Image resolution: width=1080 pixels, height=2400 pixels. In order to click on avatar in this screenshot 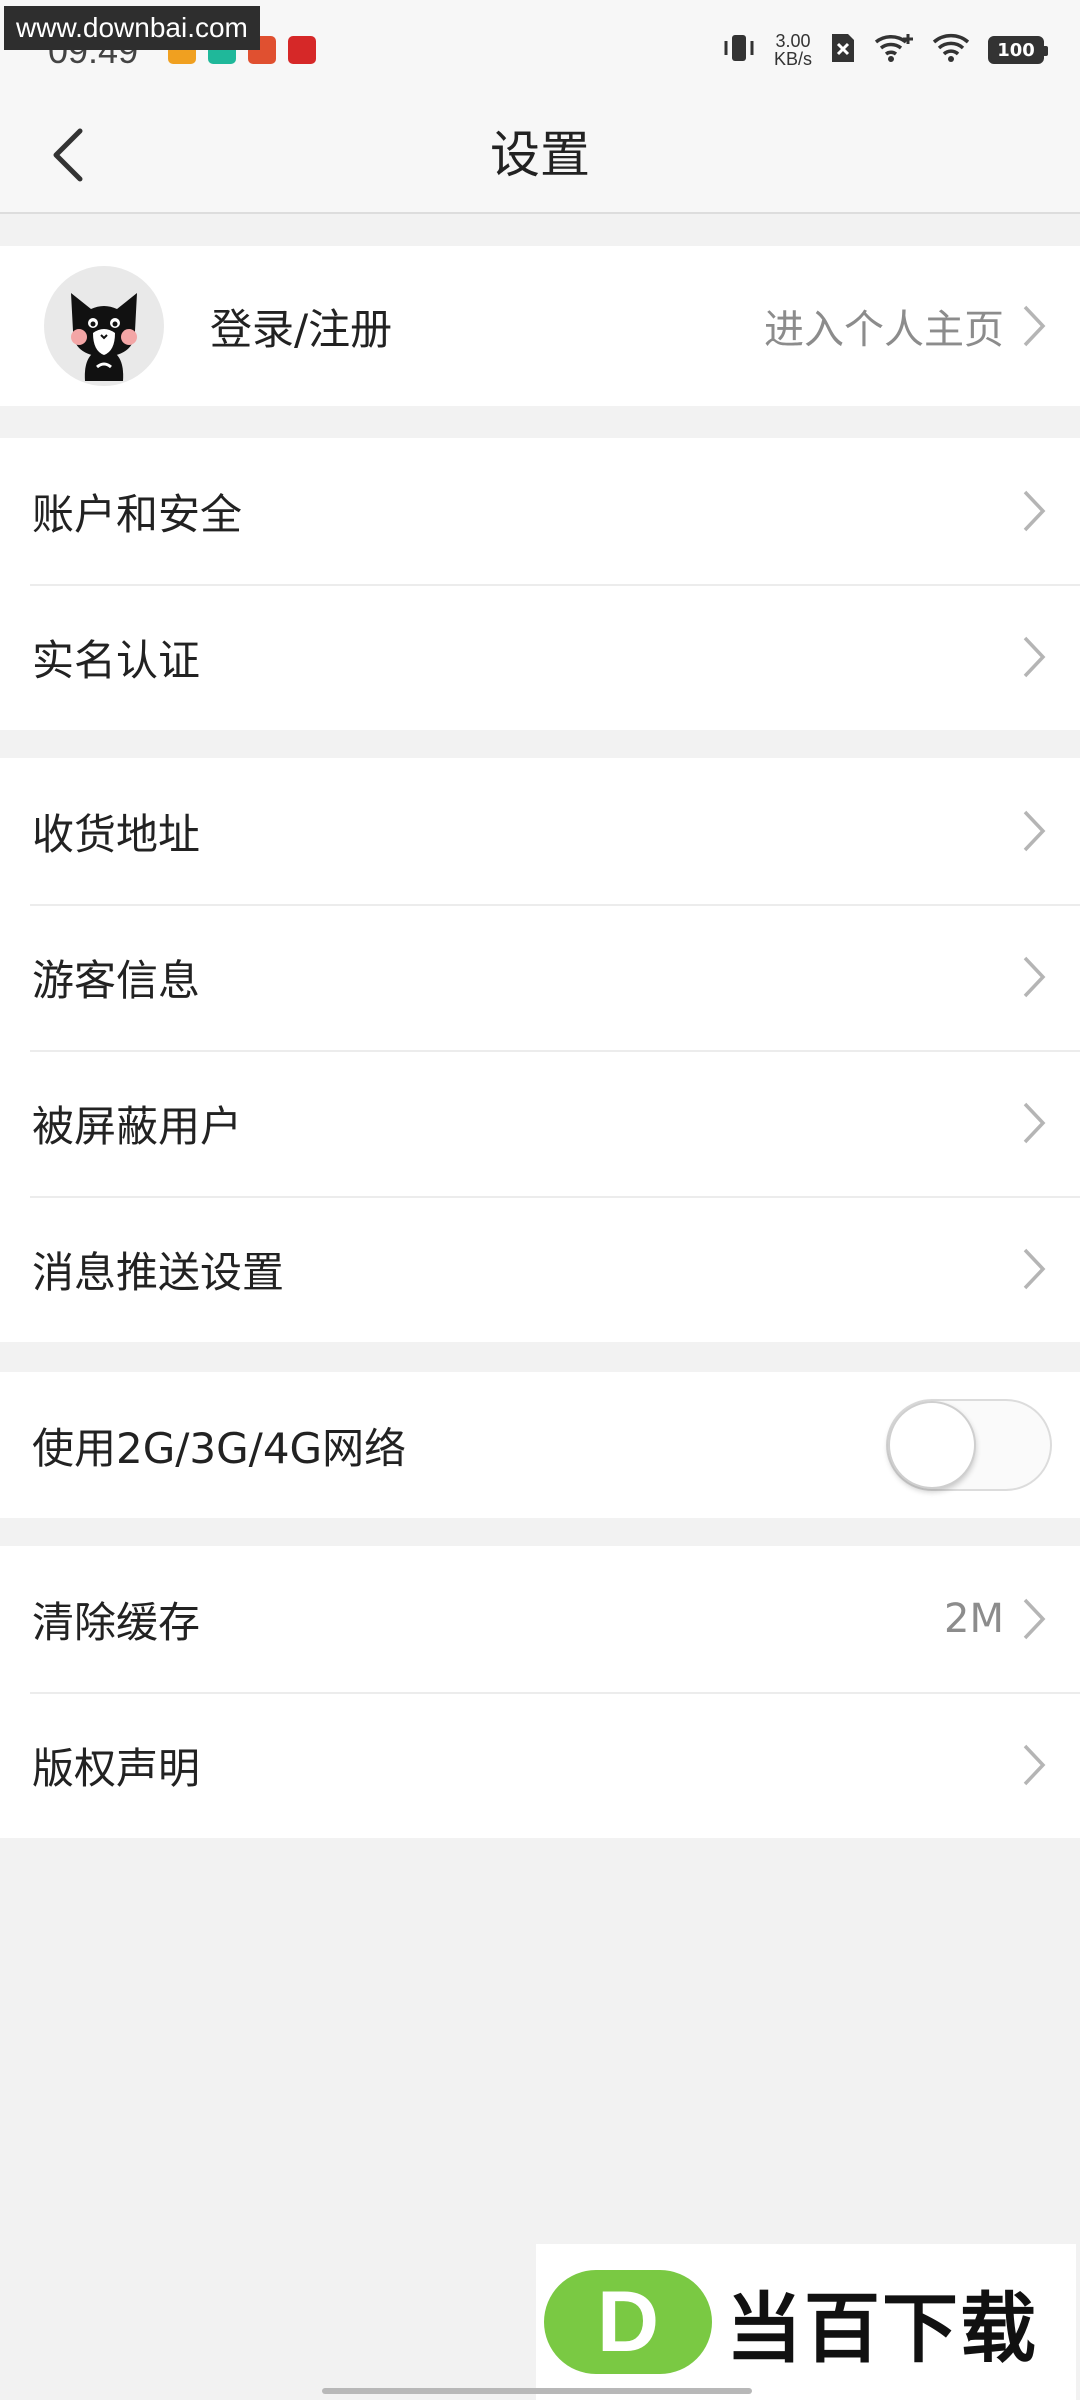, I will do `click(104, 326)`.